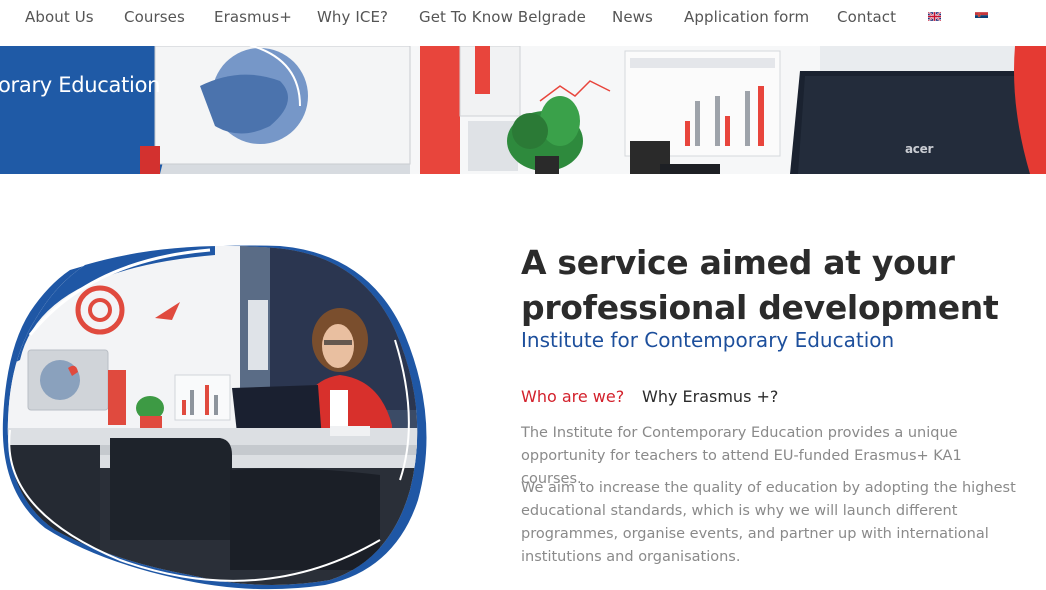 The width and height of the screenshot is (1046, 590). Describe the element at coordinates (572, 396) in the screenshot. I see `tab-who-are-we: Who are we?` at that location.